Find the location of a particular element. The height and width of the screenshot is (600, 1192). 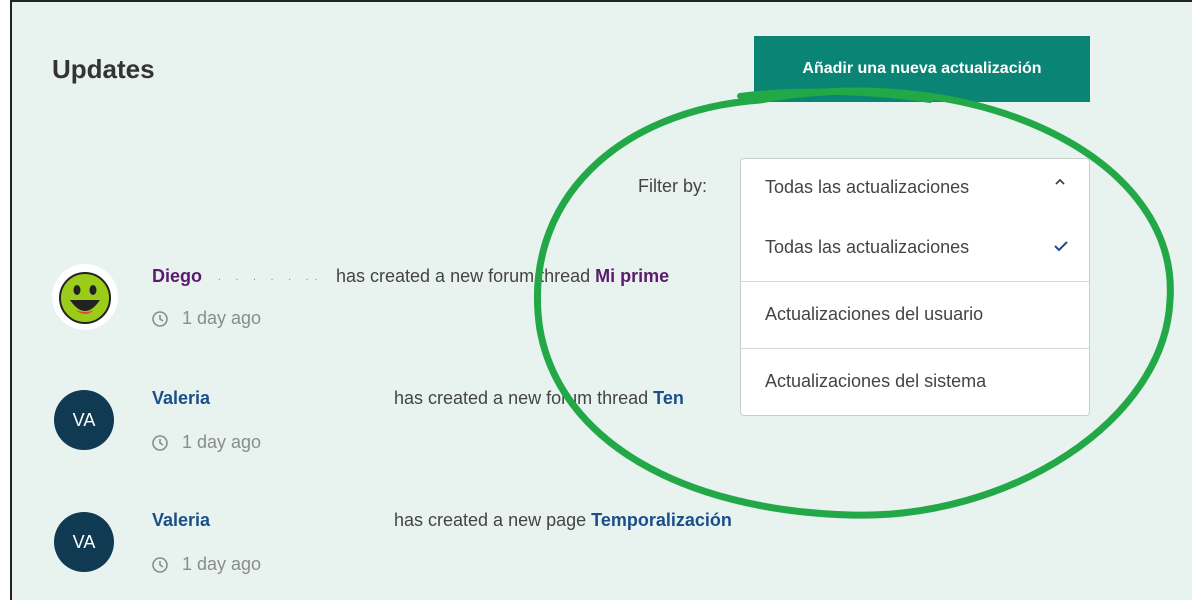

filter-option-label: Todas las actualizaciones is located at coordinates (867, 247).